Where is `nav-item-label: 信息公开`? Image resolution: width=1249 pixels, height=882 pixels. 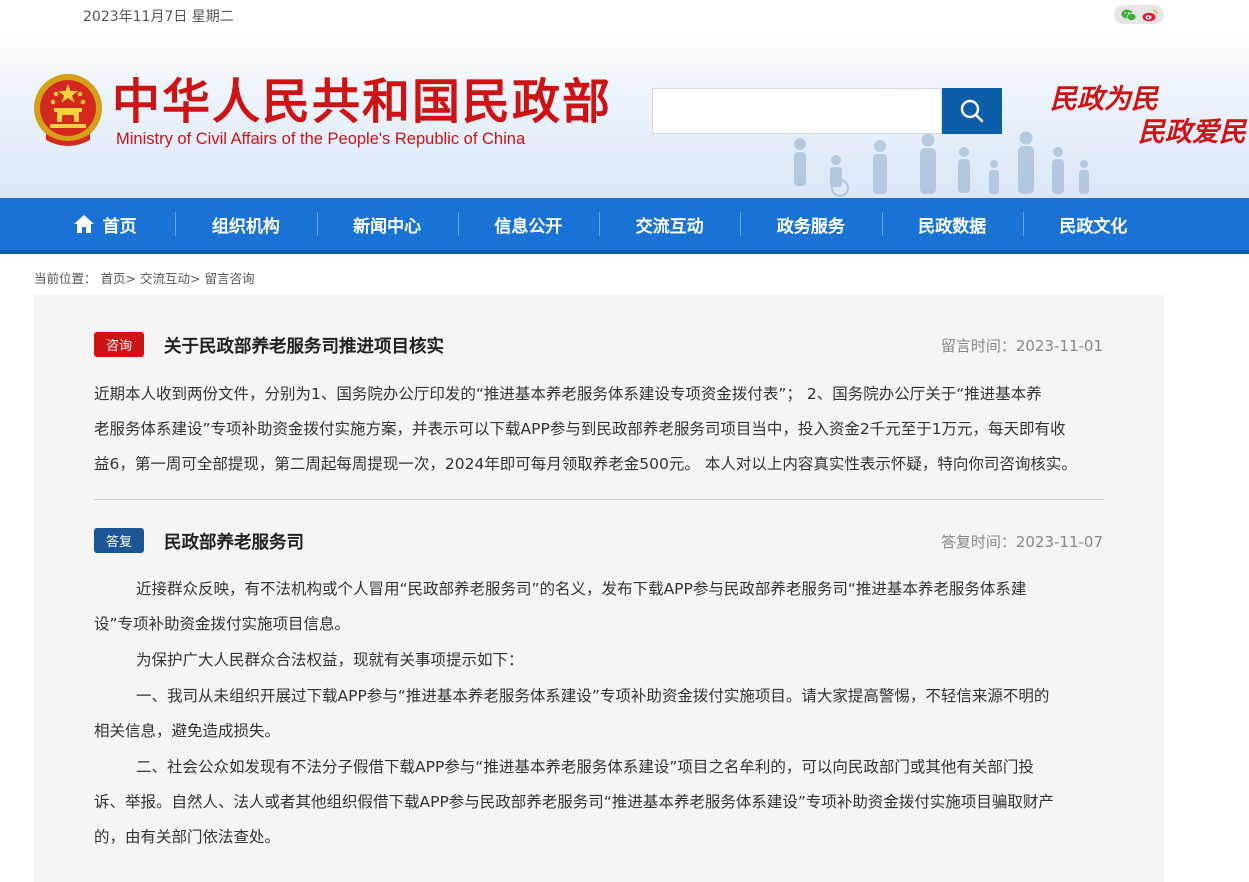 nav-item-label: 信息公开 is located at coordinates (528, 226).